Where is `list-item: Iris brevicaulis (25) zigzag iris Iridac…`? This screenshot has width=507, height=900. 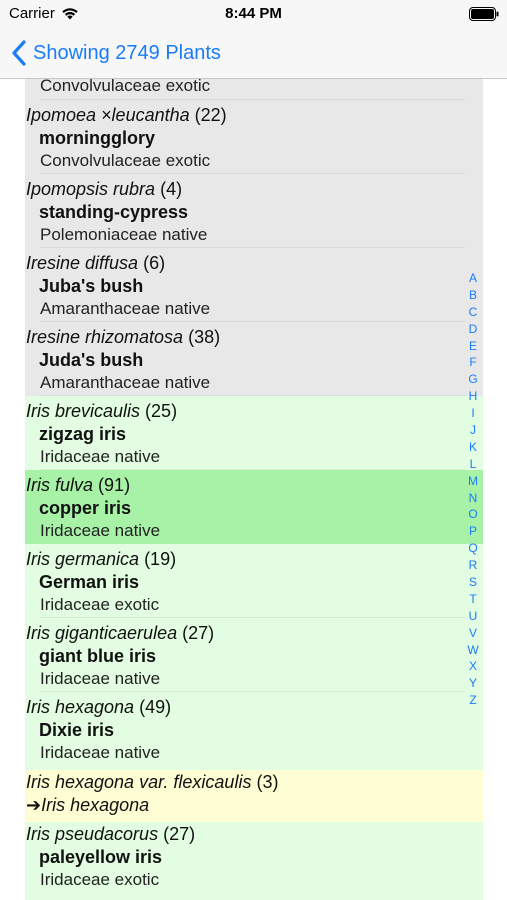 list-item: Iris brevicaulis (25) zigzag iris Iridac… is located at coordinates (254, 433).